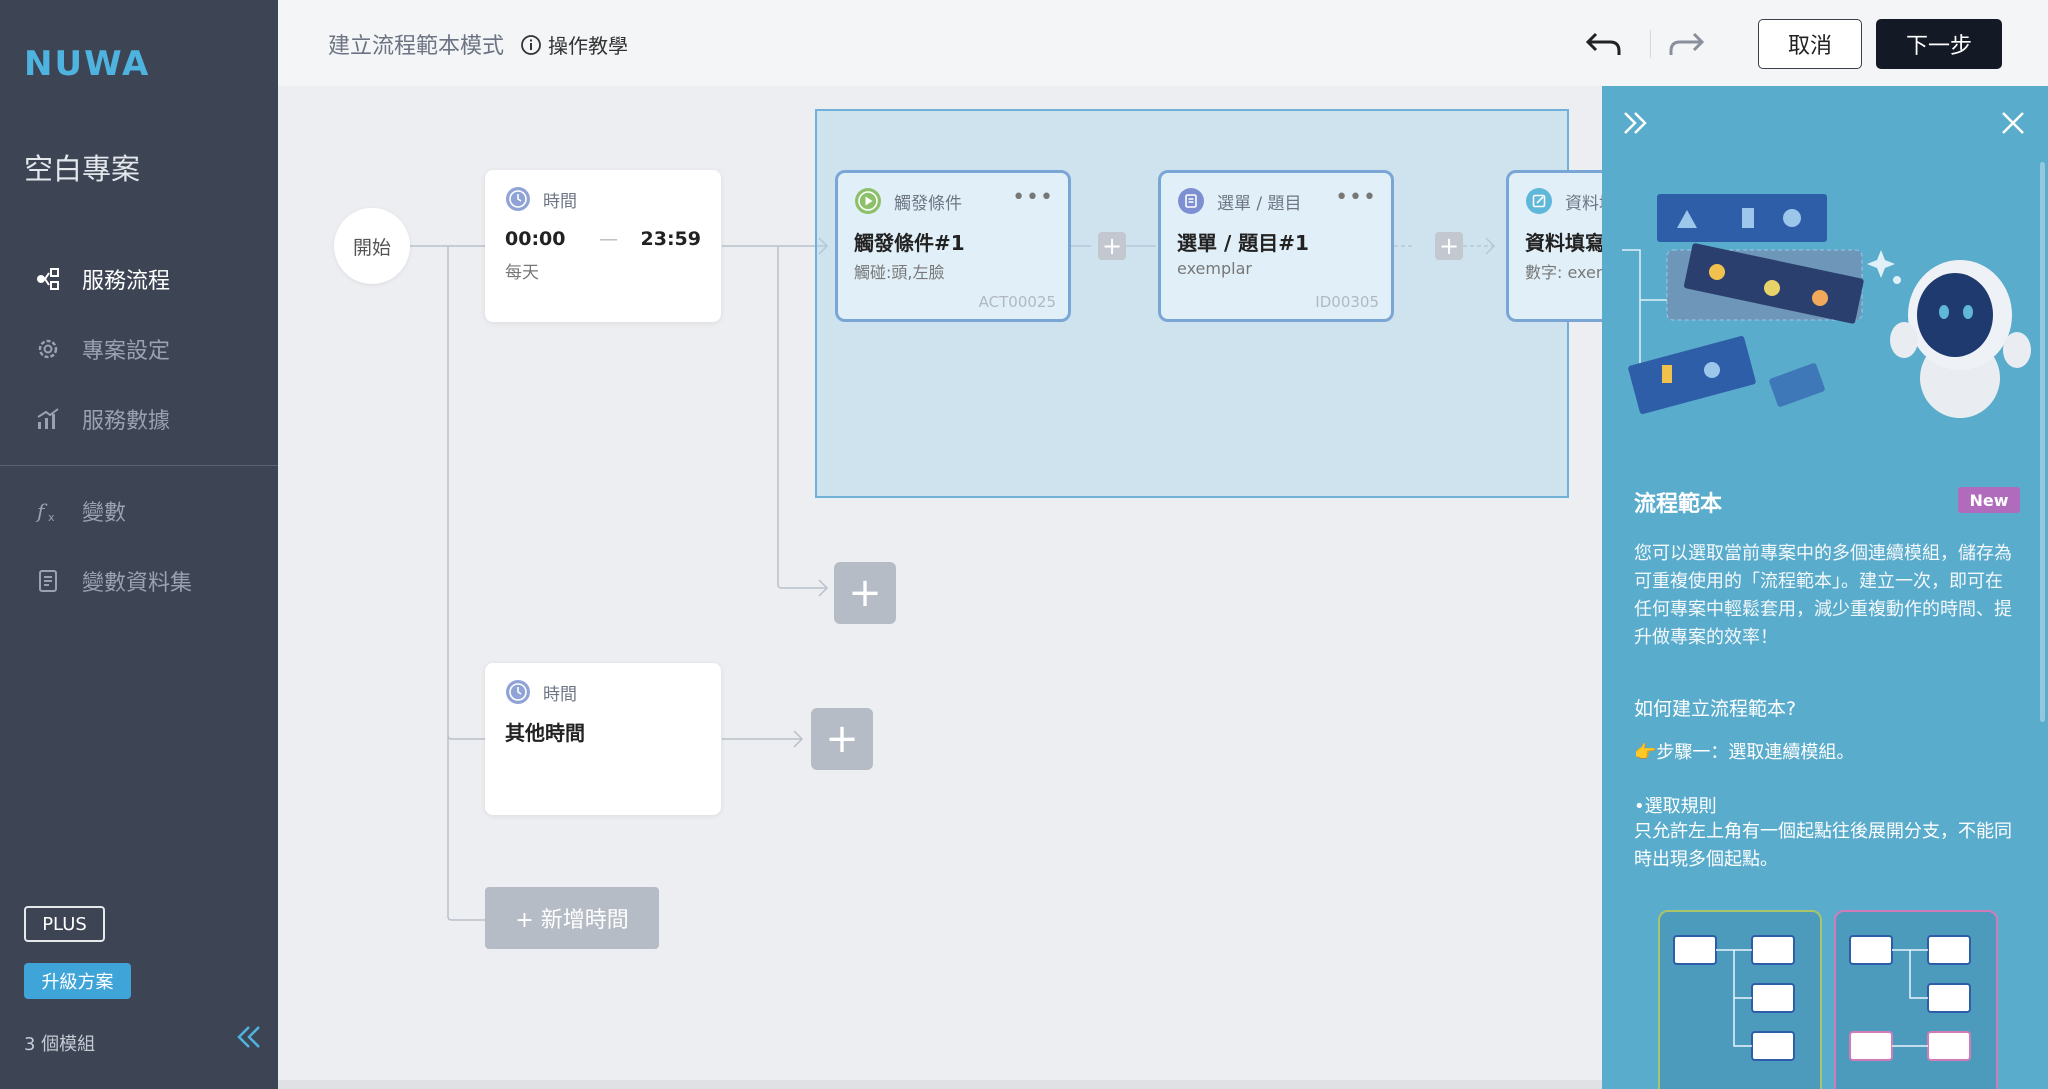  What do you see at coordinates (1191, 201) in the screenshot?
I see `list-icon` at bounding box center [1191, 201].